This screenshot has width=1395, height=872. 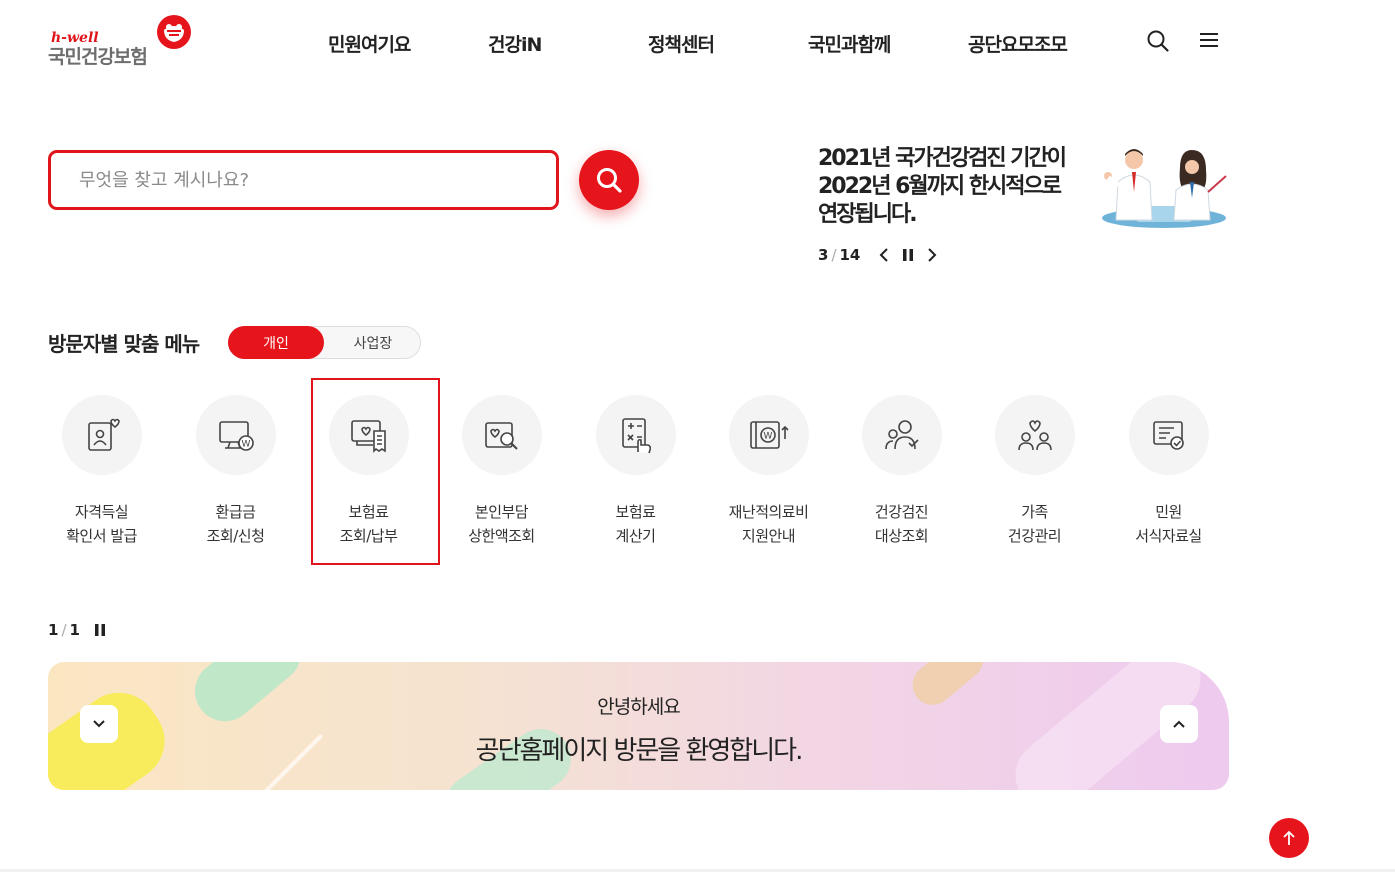 I want to click on menu-item-health-checkup: 건강검진 대상조회, so click(x=901, y=471).